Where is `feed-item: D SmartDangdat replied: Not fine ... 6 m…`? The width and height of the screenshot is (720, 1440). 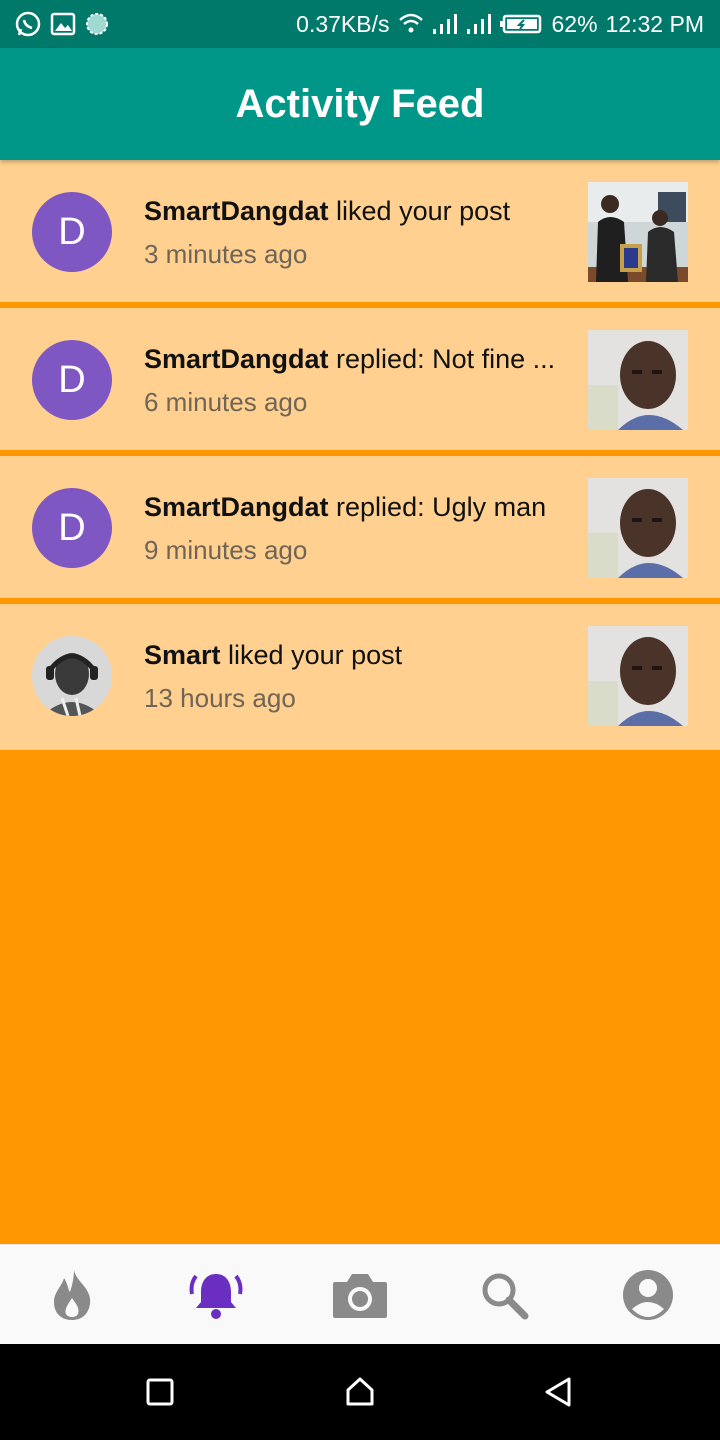
feed-item: D SmartDangdat replied: Not fine ... 6 m… is located at coordinates (360, 381).